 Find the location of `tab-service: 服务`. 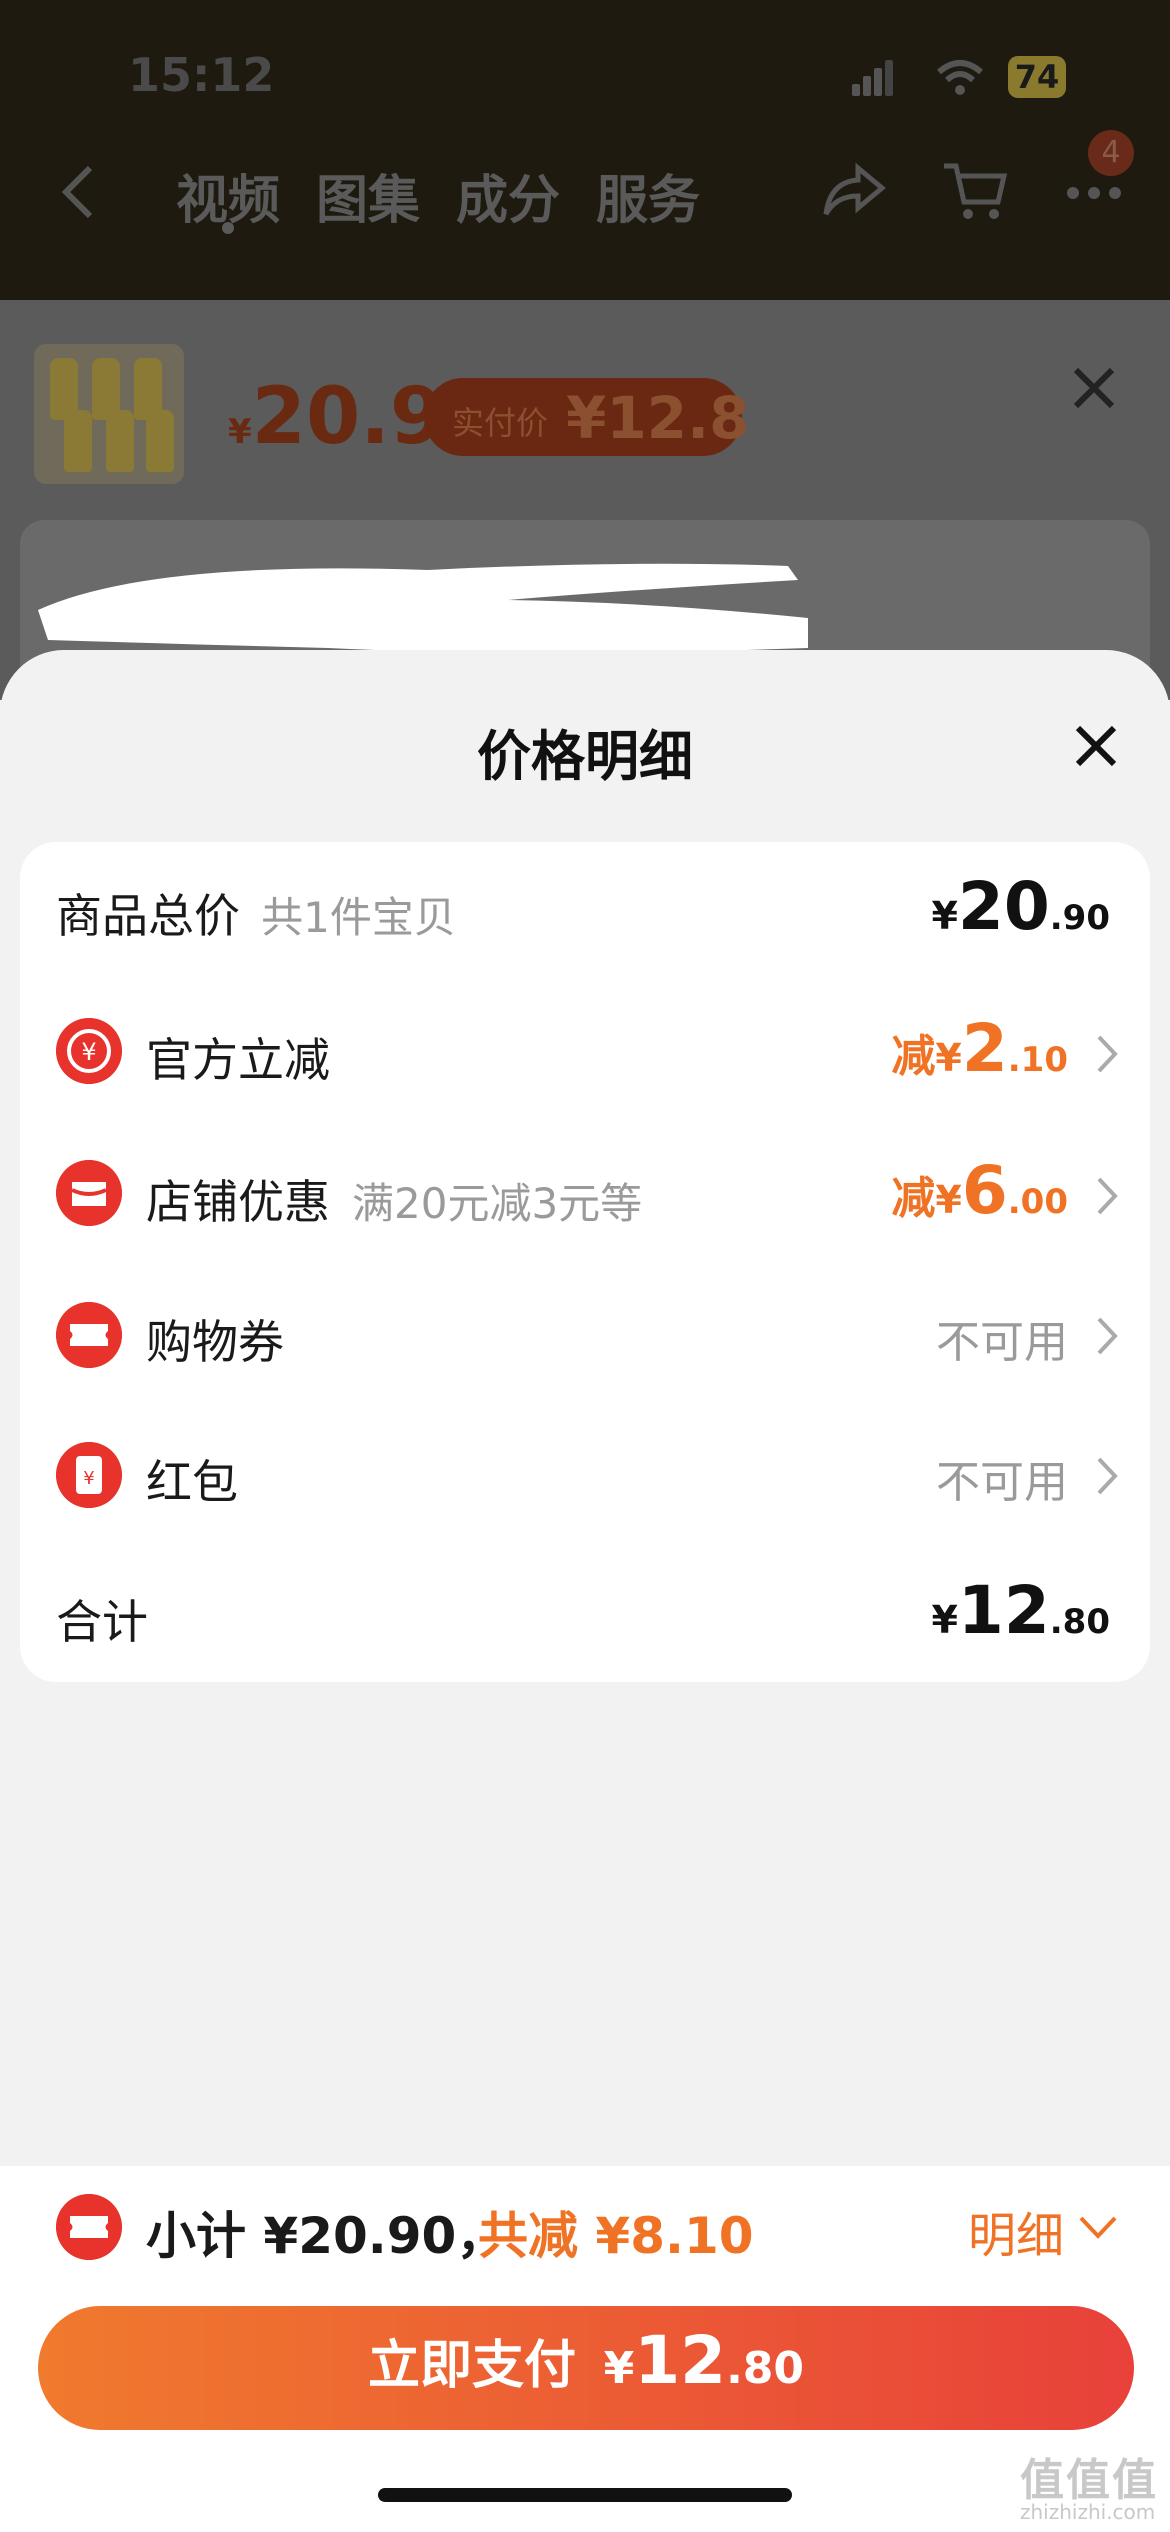

tab-service: 服务 is located at coordinates (648, 195).